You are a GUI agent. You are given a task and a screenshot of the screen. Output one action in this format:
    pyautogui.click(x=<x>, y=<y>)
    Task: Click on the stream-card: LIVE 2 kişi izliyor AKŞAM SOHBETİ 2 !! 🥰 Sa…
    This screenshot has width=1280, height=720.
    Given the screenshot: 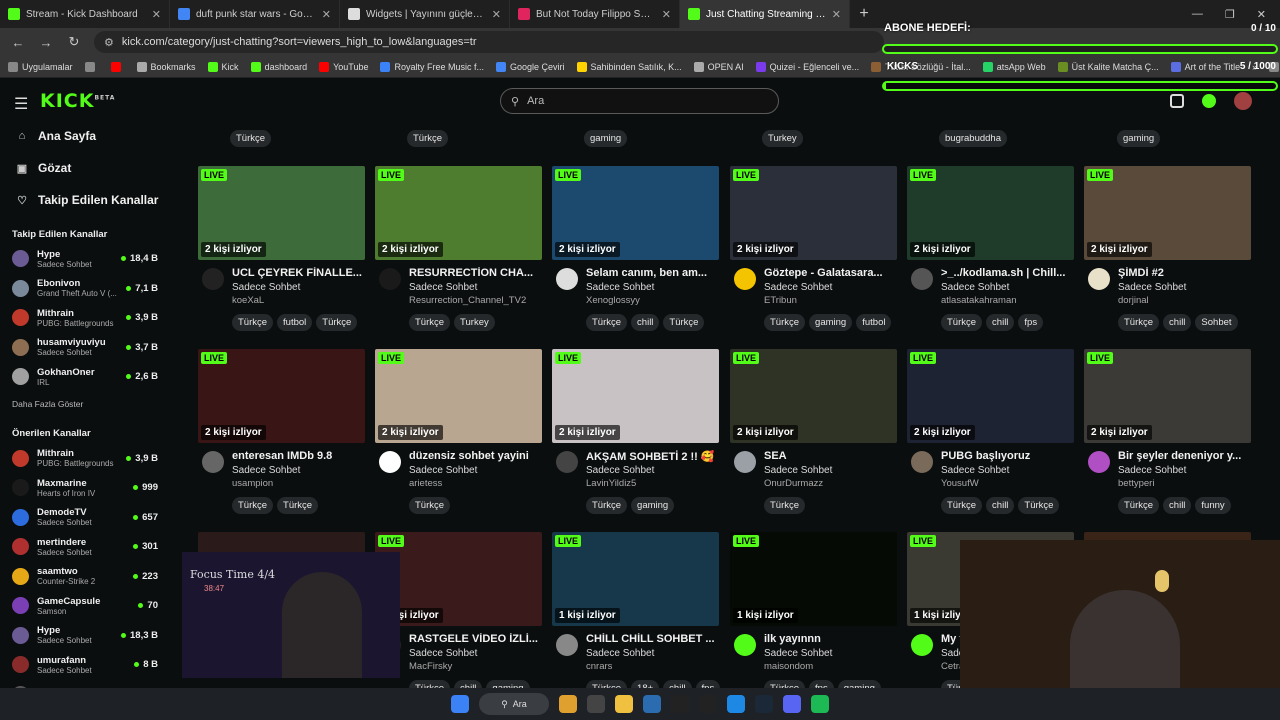 What is the action you would take?
    pyautogui.click(x=635, y=431)
    